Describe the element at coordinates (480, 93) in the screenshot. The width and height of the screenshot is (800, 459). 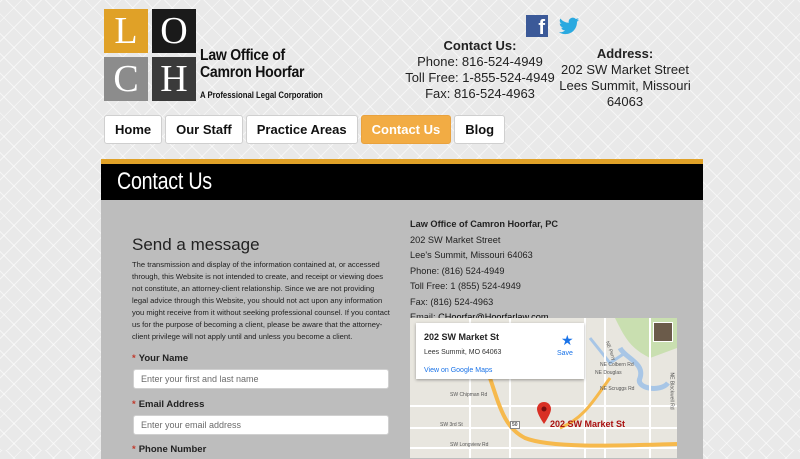
I see `header-fax: Fax: 816-524-4963` at that location.